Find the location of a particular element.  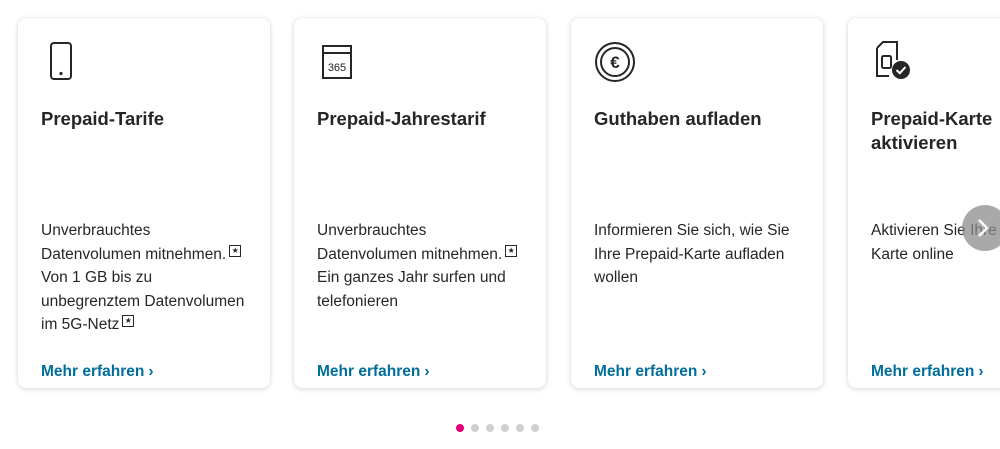

calendar-365-icon: 365 is located at coordinates (337, 62).